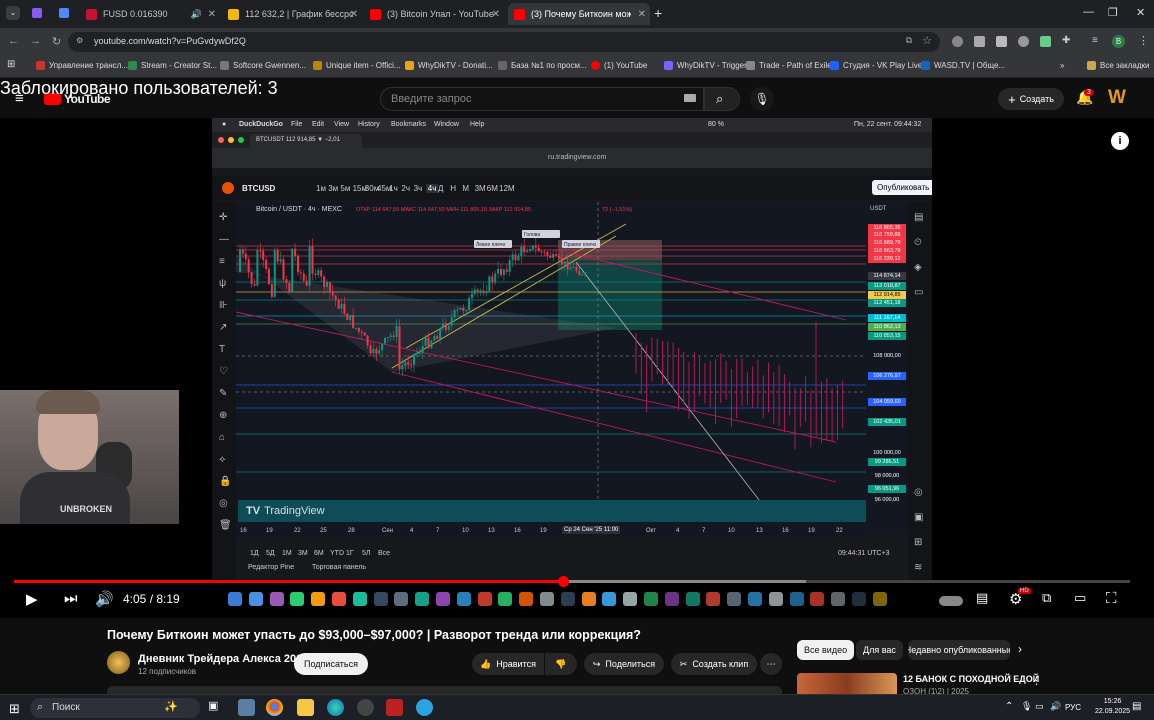 Image resolution: width=1154 pixels, height=720 pixels. Describe the element at coordinates (319, 553) in the screenshot. I see `range-button: 6М` at that location.